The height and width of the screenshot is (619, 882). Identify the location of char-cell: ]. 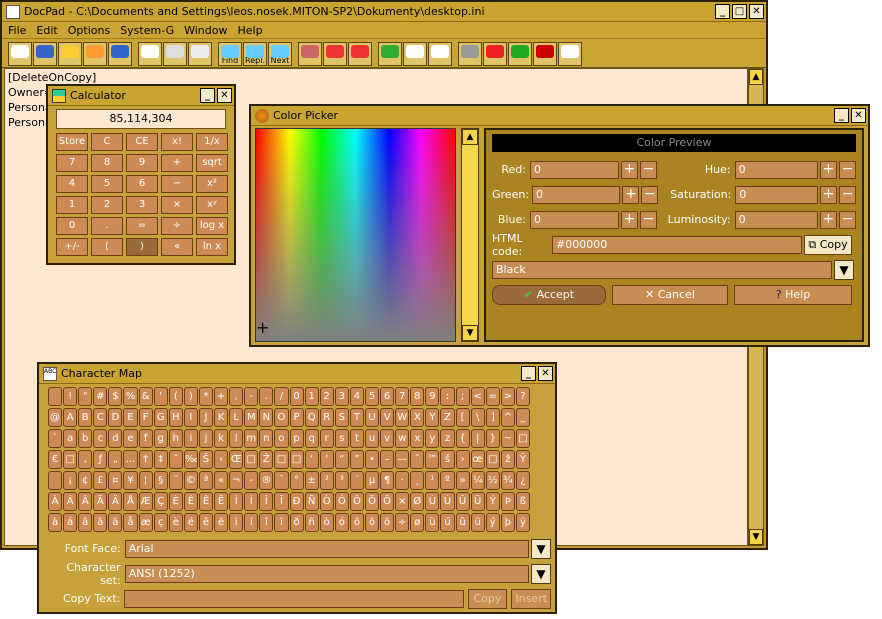
(492, 417).